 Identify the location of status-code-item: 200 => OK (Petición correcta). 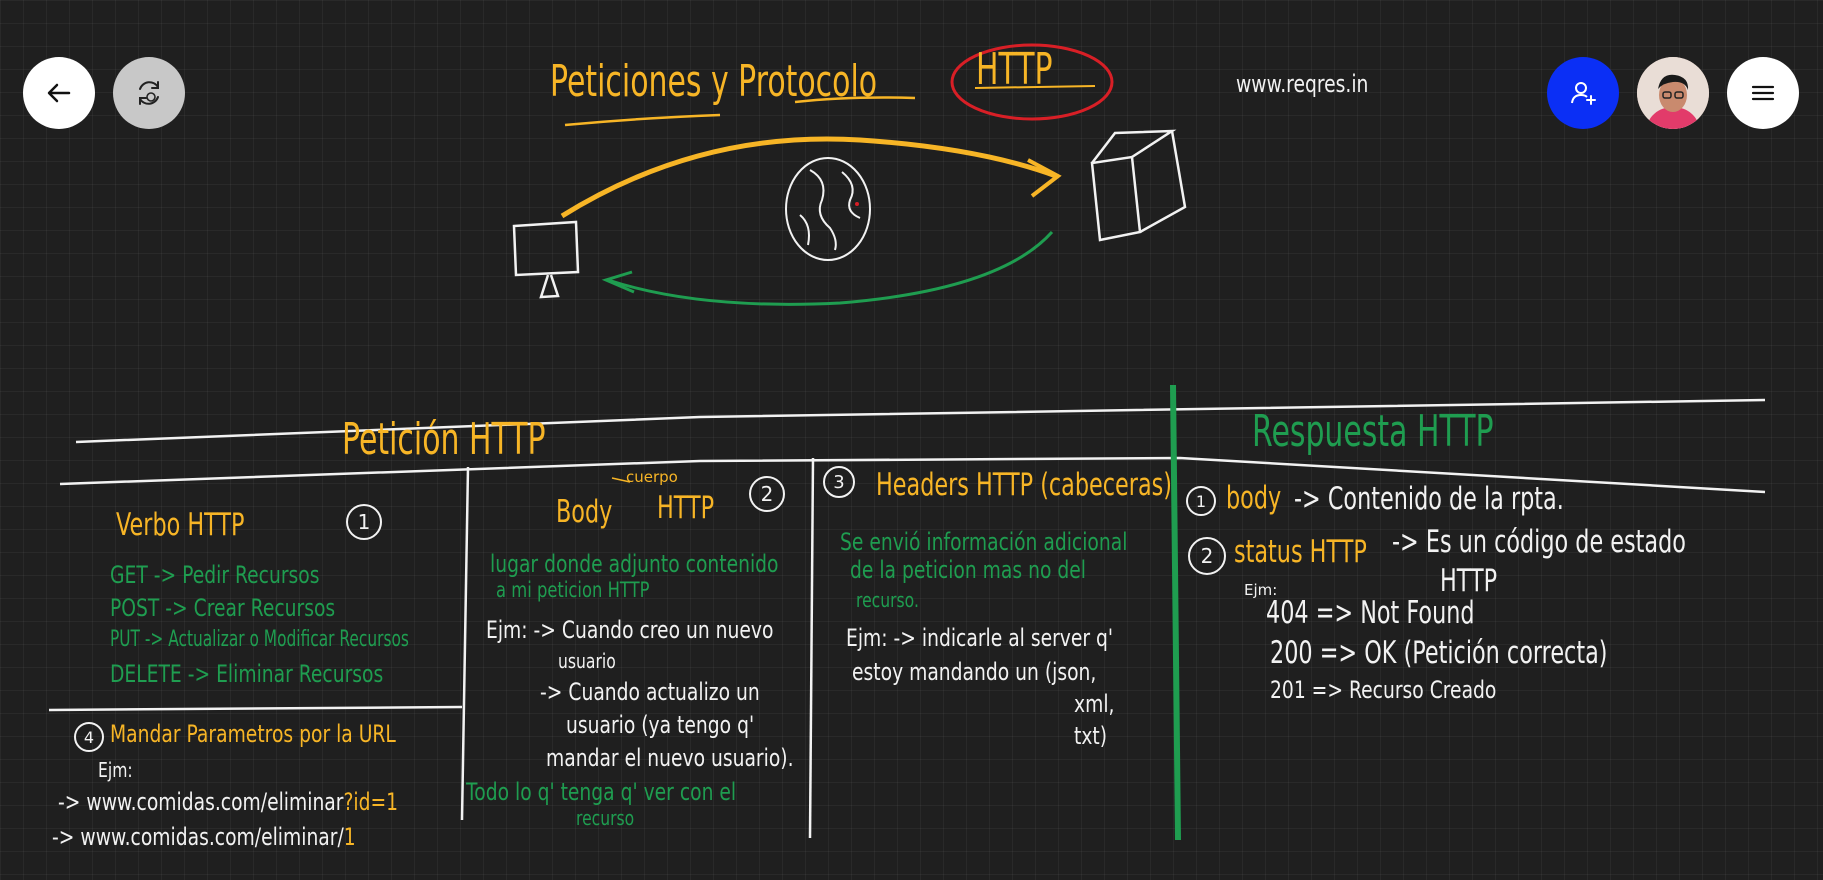
(1439, 653).